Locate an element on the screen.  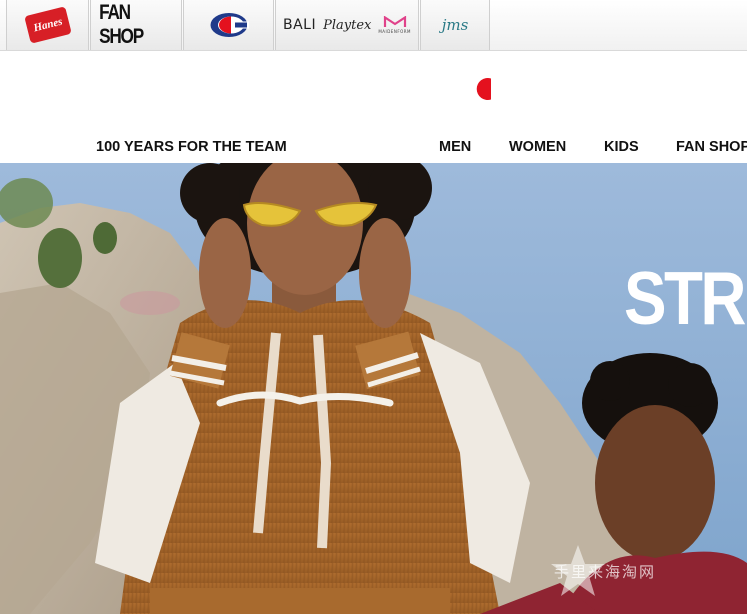
hanes-logo: Hanes is located at coordinates (47, 25).